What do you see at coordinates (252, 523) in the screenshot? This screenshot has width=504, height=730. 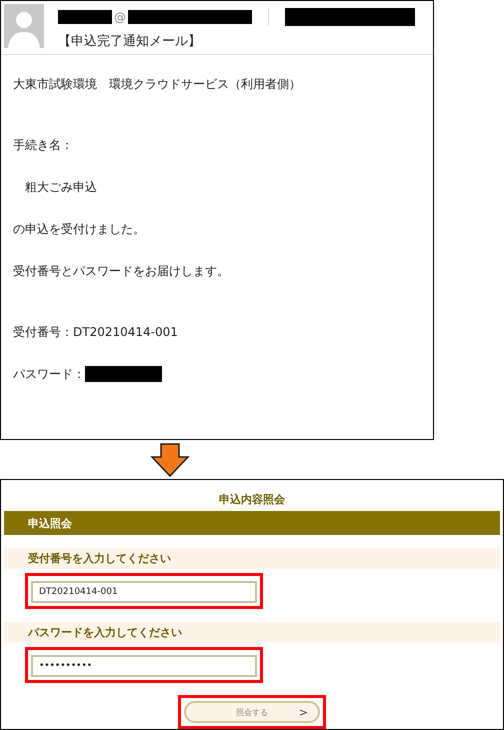 I see `section-bar: 申込照会` at bounding box center [252, 523].